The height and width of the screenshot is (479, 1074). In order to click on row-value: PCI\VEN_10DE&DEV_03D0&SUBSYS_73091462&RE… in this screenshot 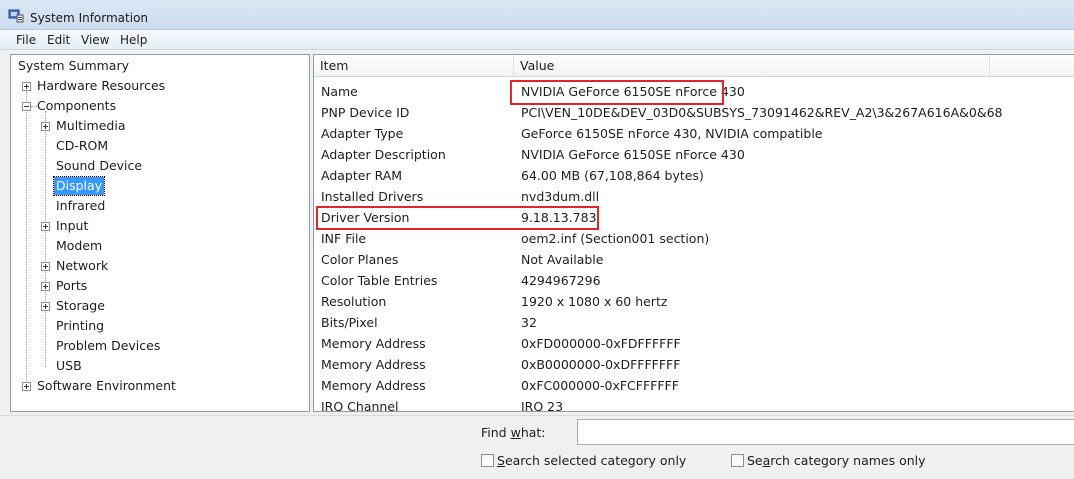, I will do `click(762, 112)`.